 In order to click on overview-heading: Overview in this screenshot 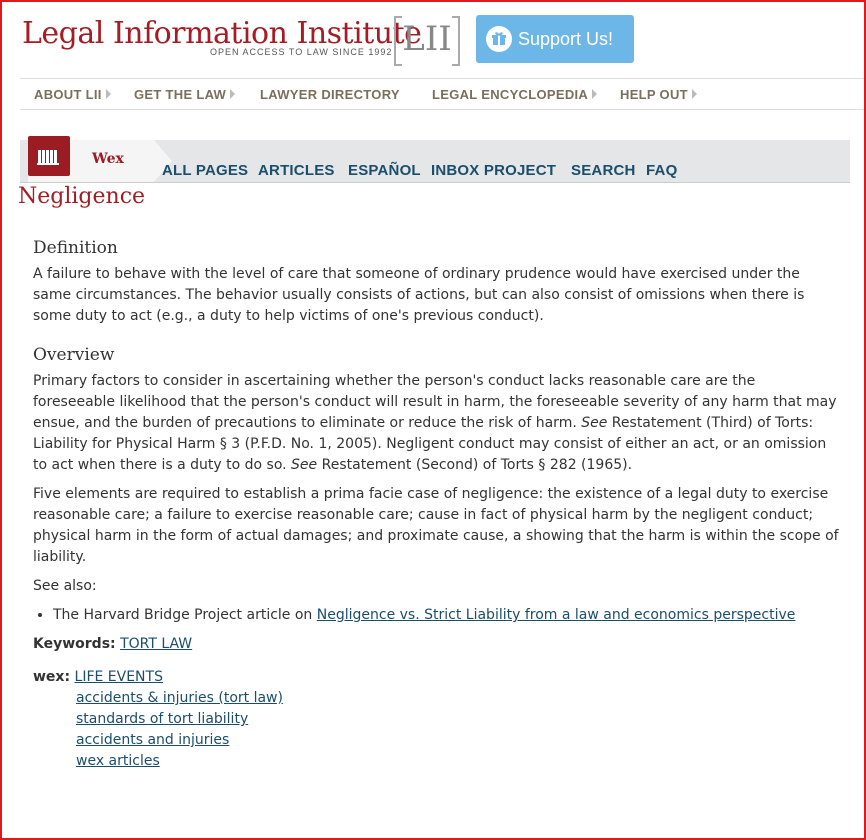, I will do `click(74, 355)`.